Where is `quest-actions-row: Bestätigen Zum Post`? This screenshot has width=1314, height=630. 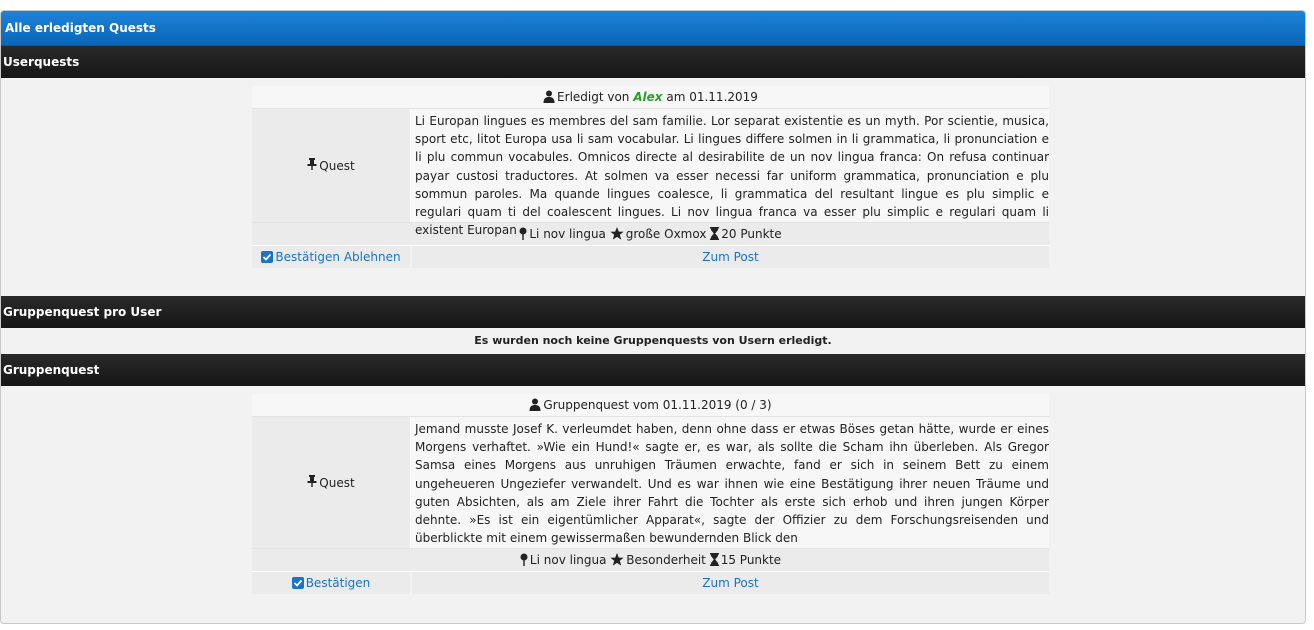
quest-actions-row: Bestätigen Zum Post is located at coordinates (650, 583).